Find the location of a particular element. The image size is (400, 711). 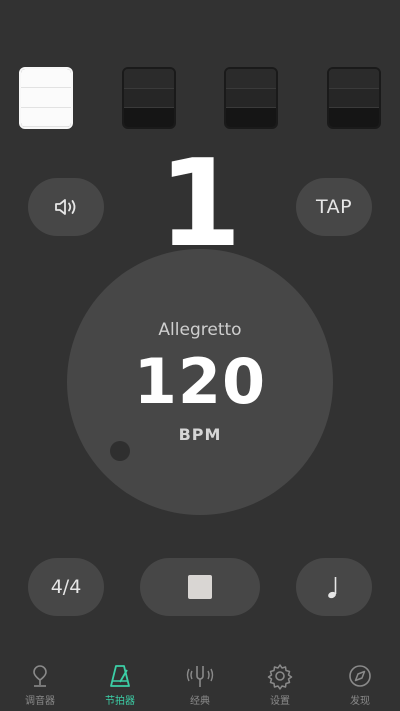

tab-classic: 经典 is located at coordinates (200, 683).